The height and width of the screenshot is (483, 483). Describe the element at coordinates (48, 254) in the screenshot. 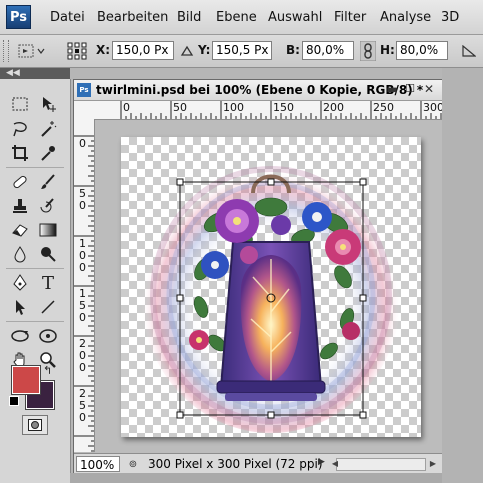

I see `dodge-icon` at that location.